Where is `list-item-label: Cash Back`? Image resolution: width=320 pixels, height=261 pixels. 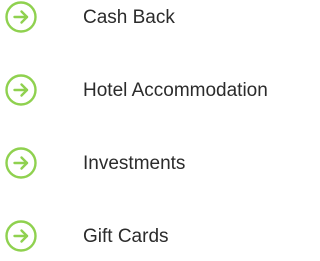 list-item-label: Cash Back is located at coordinates (129, 17).